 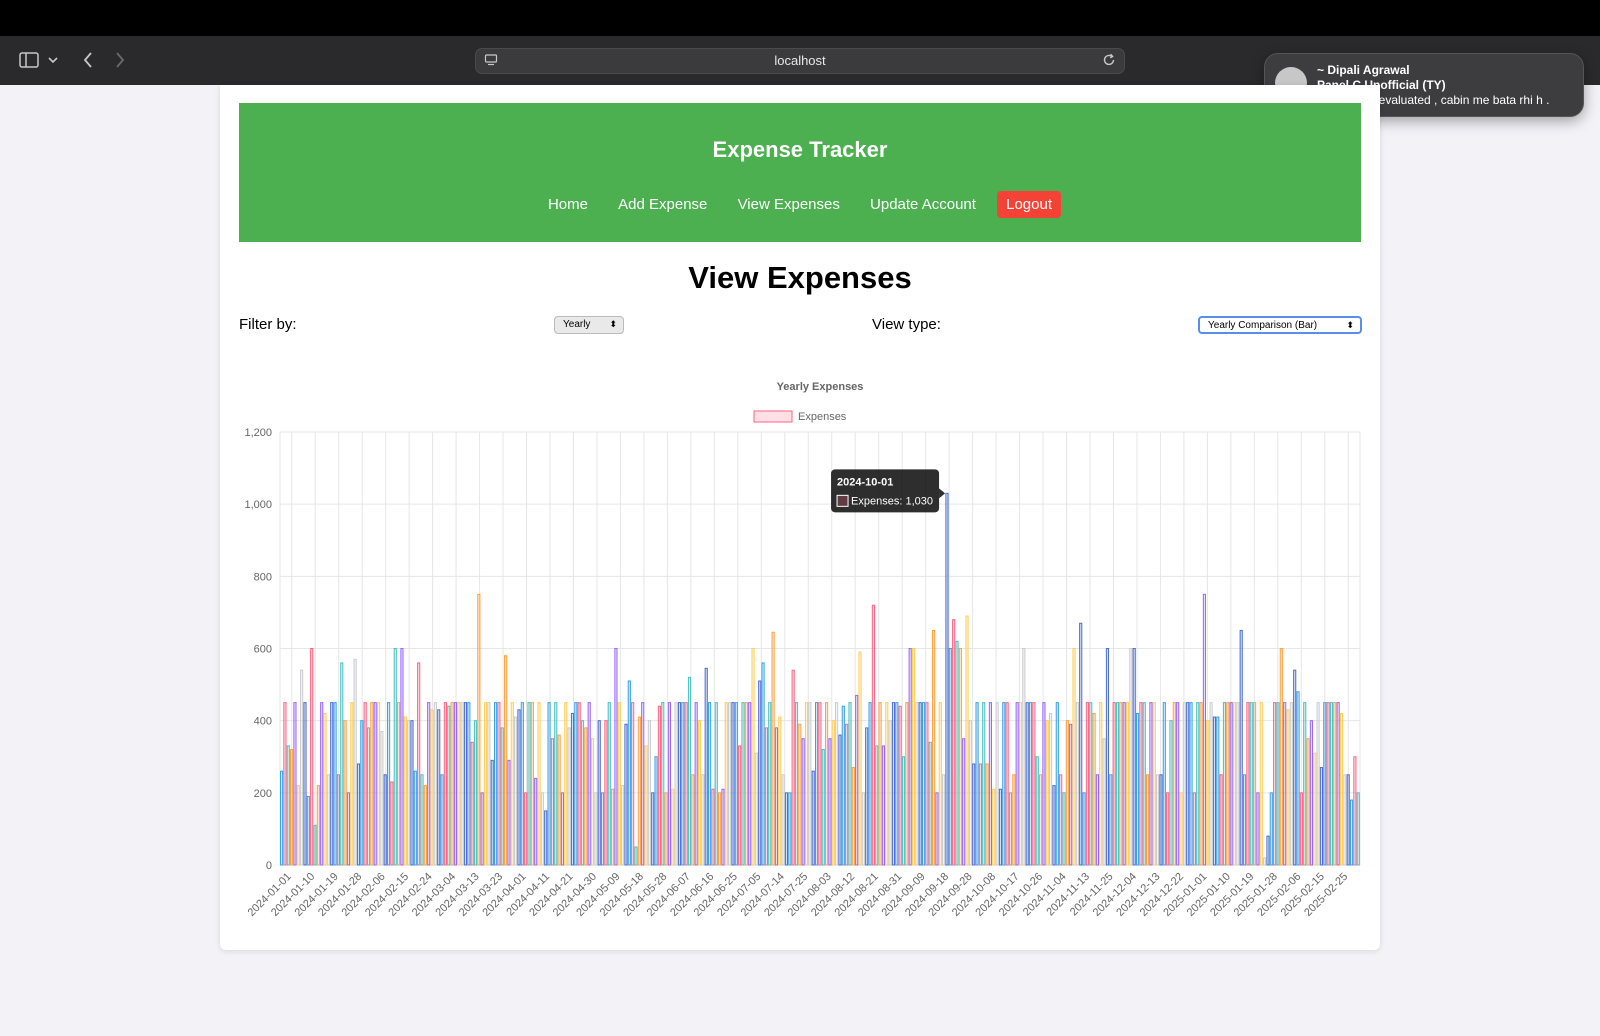 I want to click on back-icon, so click(x=88, y=60).